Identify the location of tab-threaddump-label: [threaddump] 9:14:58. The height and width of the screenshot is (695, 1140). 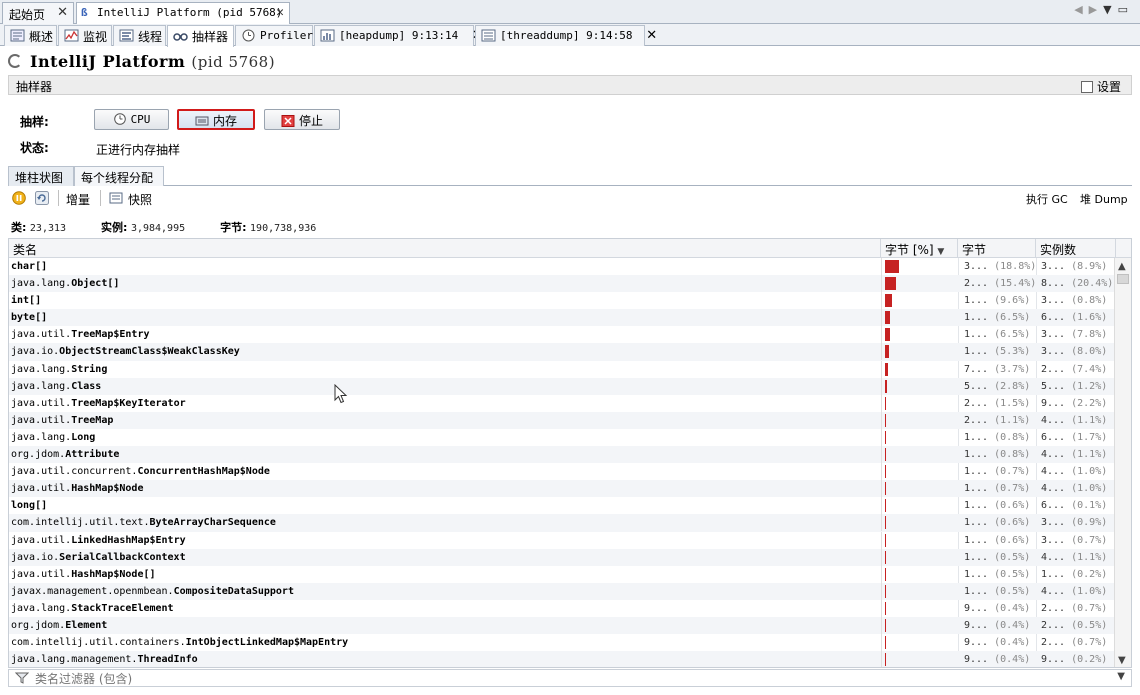
(566, 35).